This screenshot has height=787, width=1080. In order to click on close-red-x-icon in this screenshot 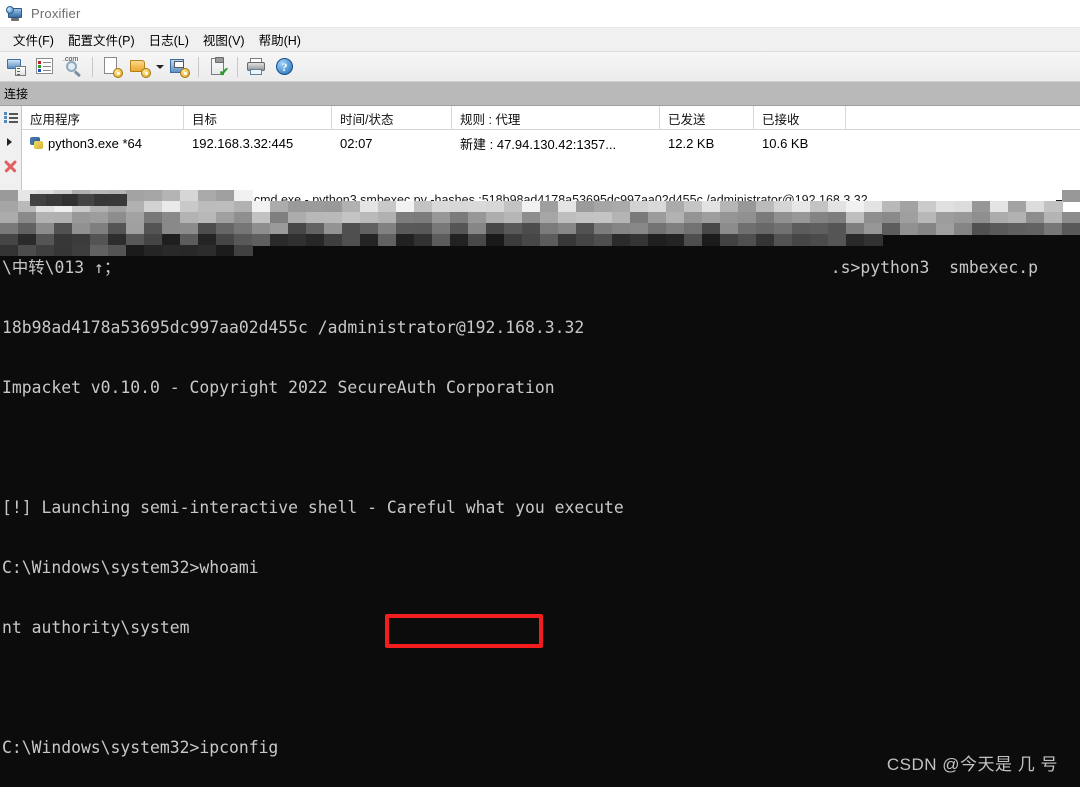, I will do `click(10, 166)`.